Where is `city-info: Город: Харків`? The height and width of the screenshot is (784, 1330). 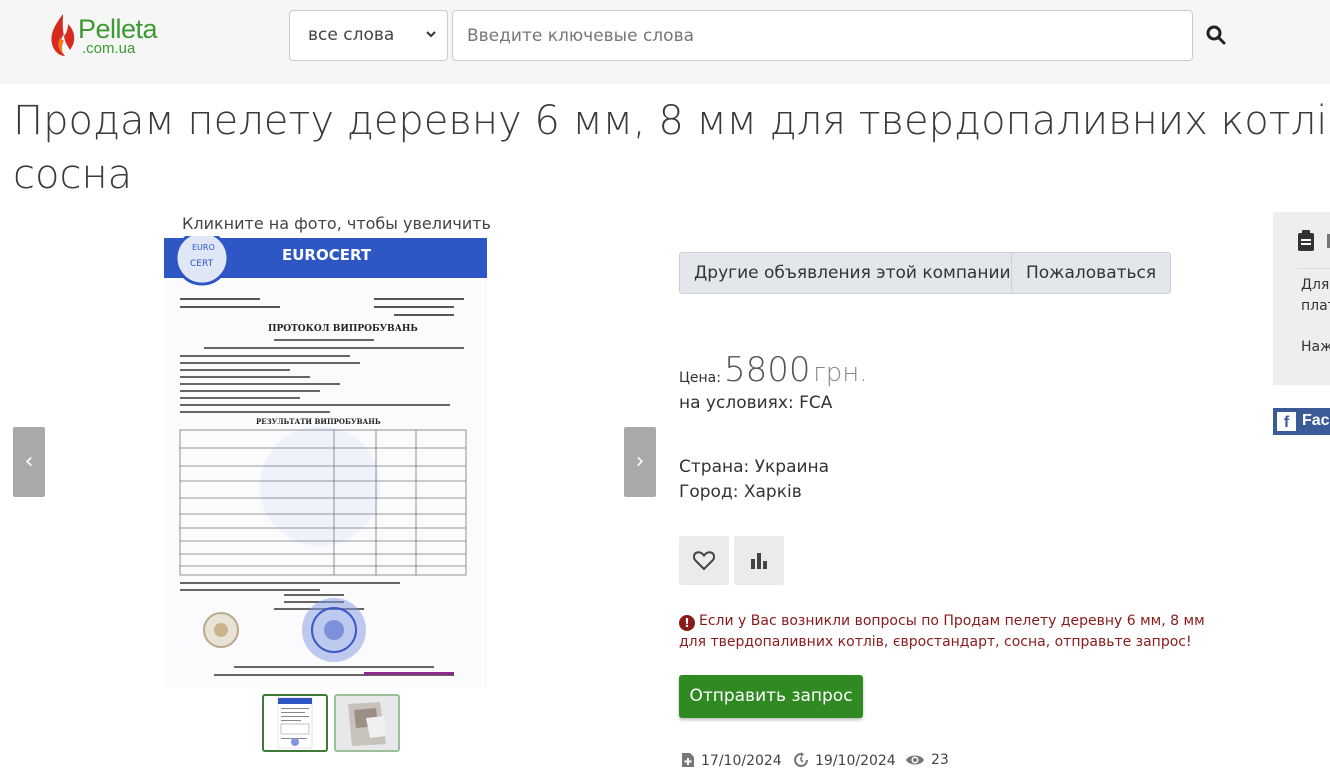
city-info: Город: Харків is located at coordinates (740, 492).